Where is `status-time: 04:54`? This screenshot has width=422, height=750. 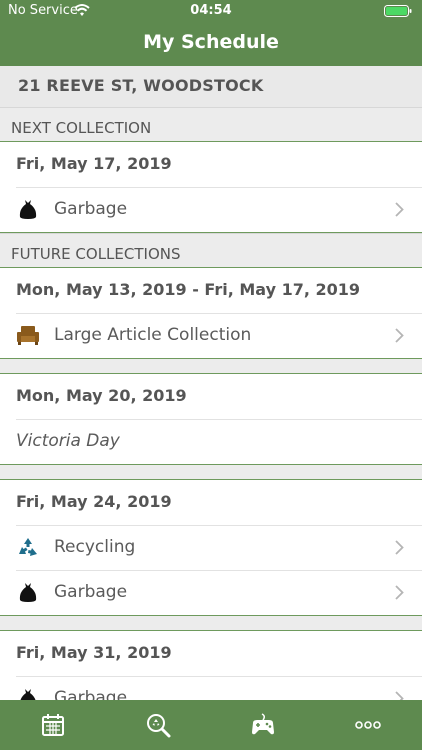 status-time: 04:54 is located at coordinates (211, 10).